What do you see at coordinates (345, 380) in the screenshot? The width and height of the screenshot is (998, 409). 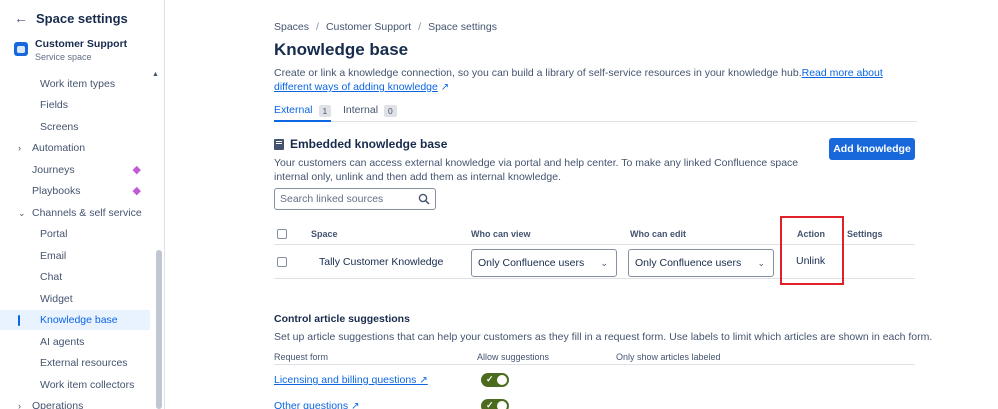 I see `request-form-name: Licensing and billing questions` at bounding box center [345, 380].